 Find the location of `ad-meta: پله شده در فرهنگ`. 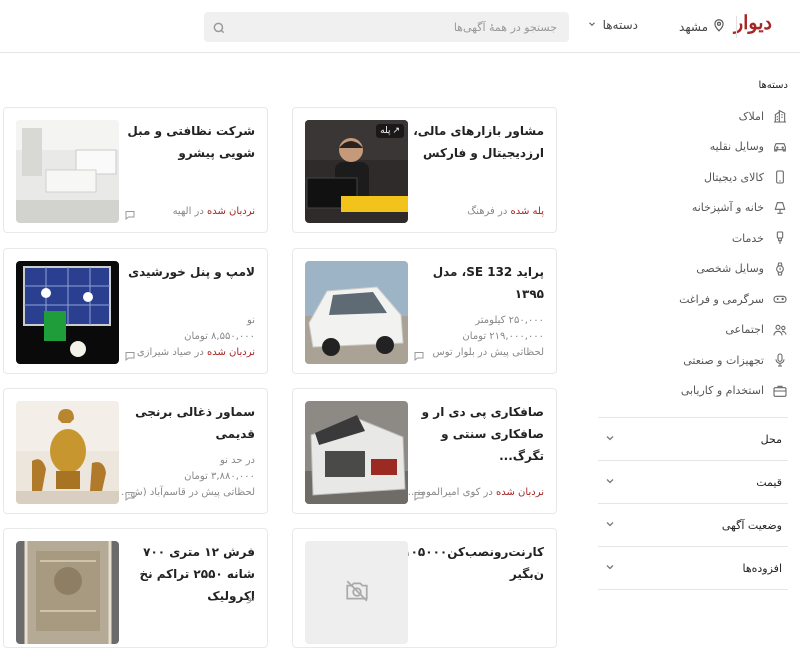

ad-meta: پله شده در فرهنگ is located at coordinates (475, 212).